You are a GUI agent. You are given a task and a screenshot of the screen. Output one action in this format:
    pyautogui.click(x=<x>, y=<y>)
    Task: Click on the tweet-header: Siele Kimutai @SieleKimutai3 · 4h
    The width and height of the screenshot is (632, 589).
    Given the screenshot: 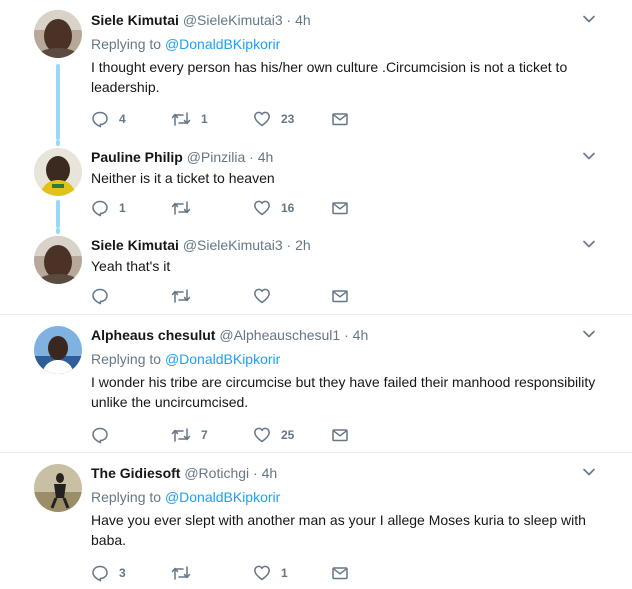 What is the action you would take?
    pyautogui.click(x=346, y=20)
    